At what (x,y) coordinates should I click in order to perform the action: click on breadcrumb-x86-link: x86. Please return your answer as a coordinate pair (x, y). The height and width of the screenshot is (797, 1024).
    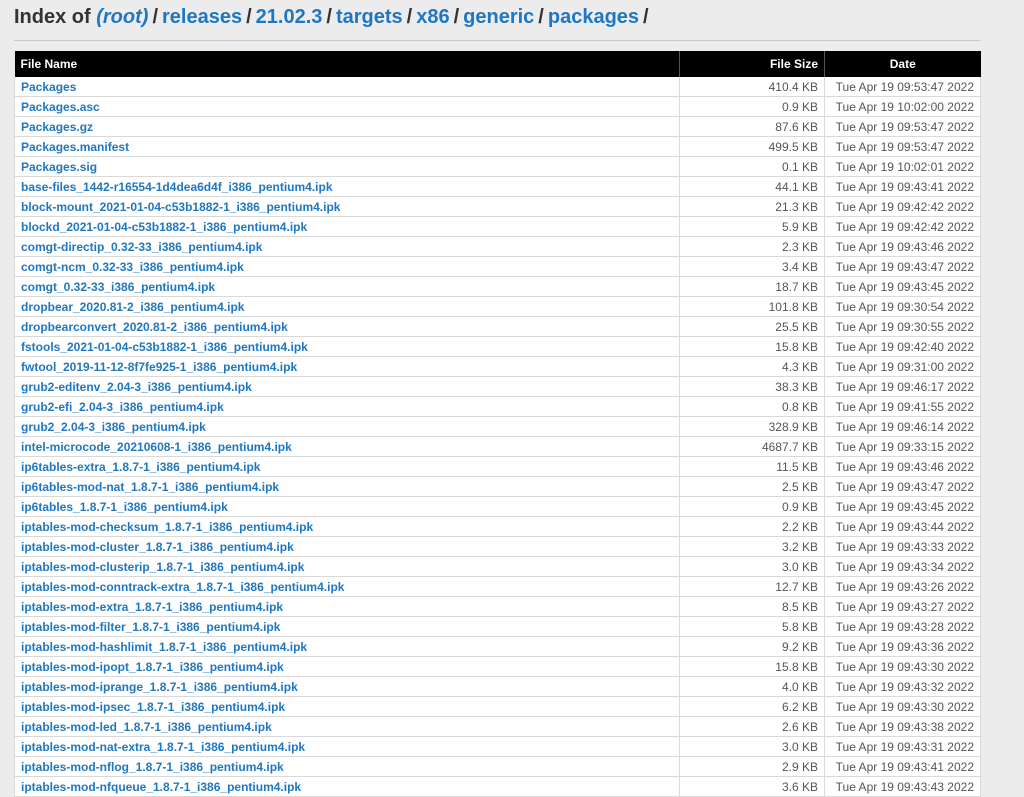
    Looking at the image, I should click on (432, 17).